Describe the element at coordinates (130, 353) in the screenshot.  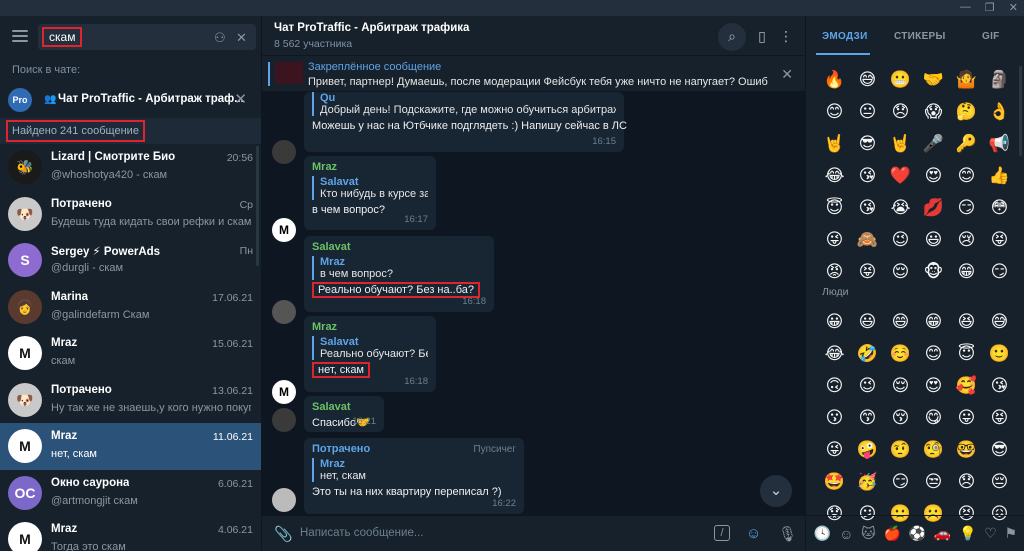
I see `search-result-item: M Mraz 15.06.21 скам` at that location.